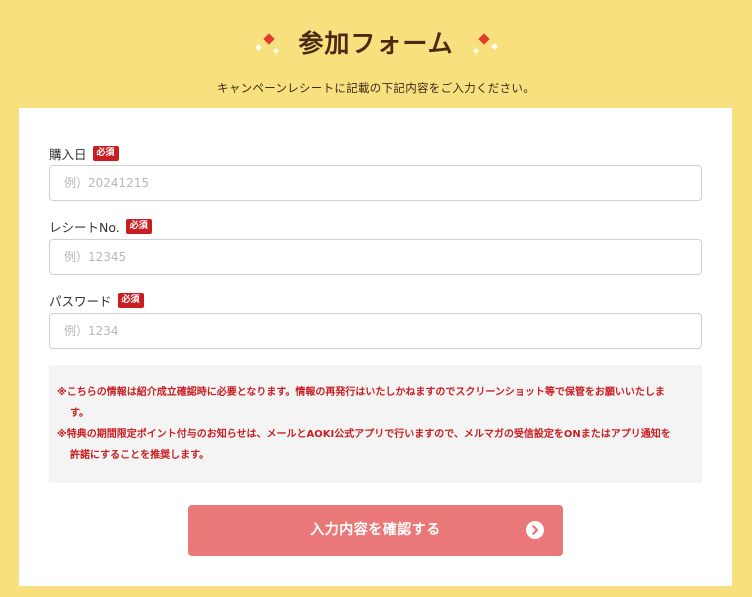 This screenshot has height=597, width=752. I want to click on page-subtitle: キャンペーンレシートに記載の下記内容をご入力ください。, so click(376, 88).